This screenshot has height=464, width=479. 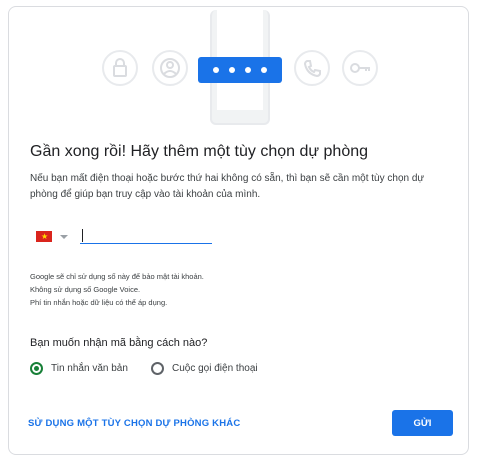 I want to click on country-flag-icon: ★, so click(x=44, y=236).